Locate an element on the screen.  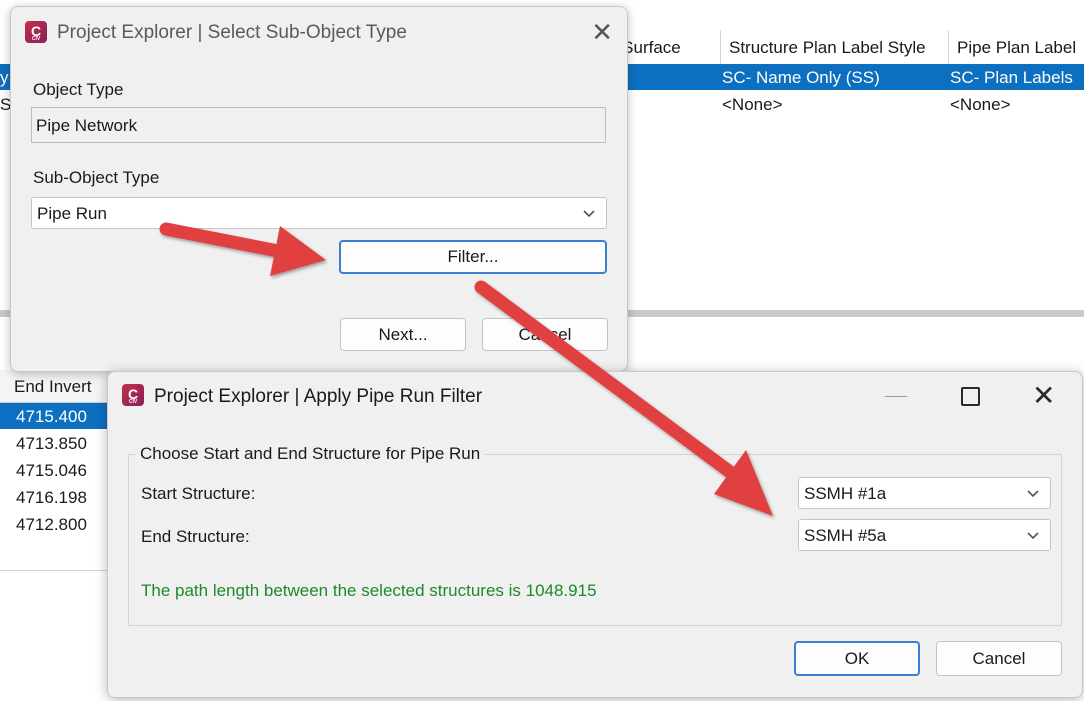
table-row: 4716.198 is located at coordinates (55, 497).